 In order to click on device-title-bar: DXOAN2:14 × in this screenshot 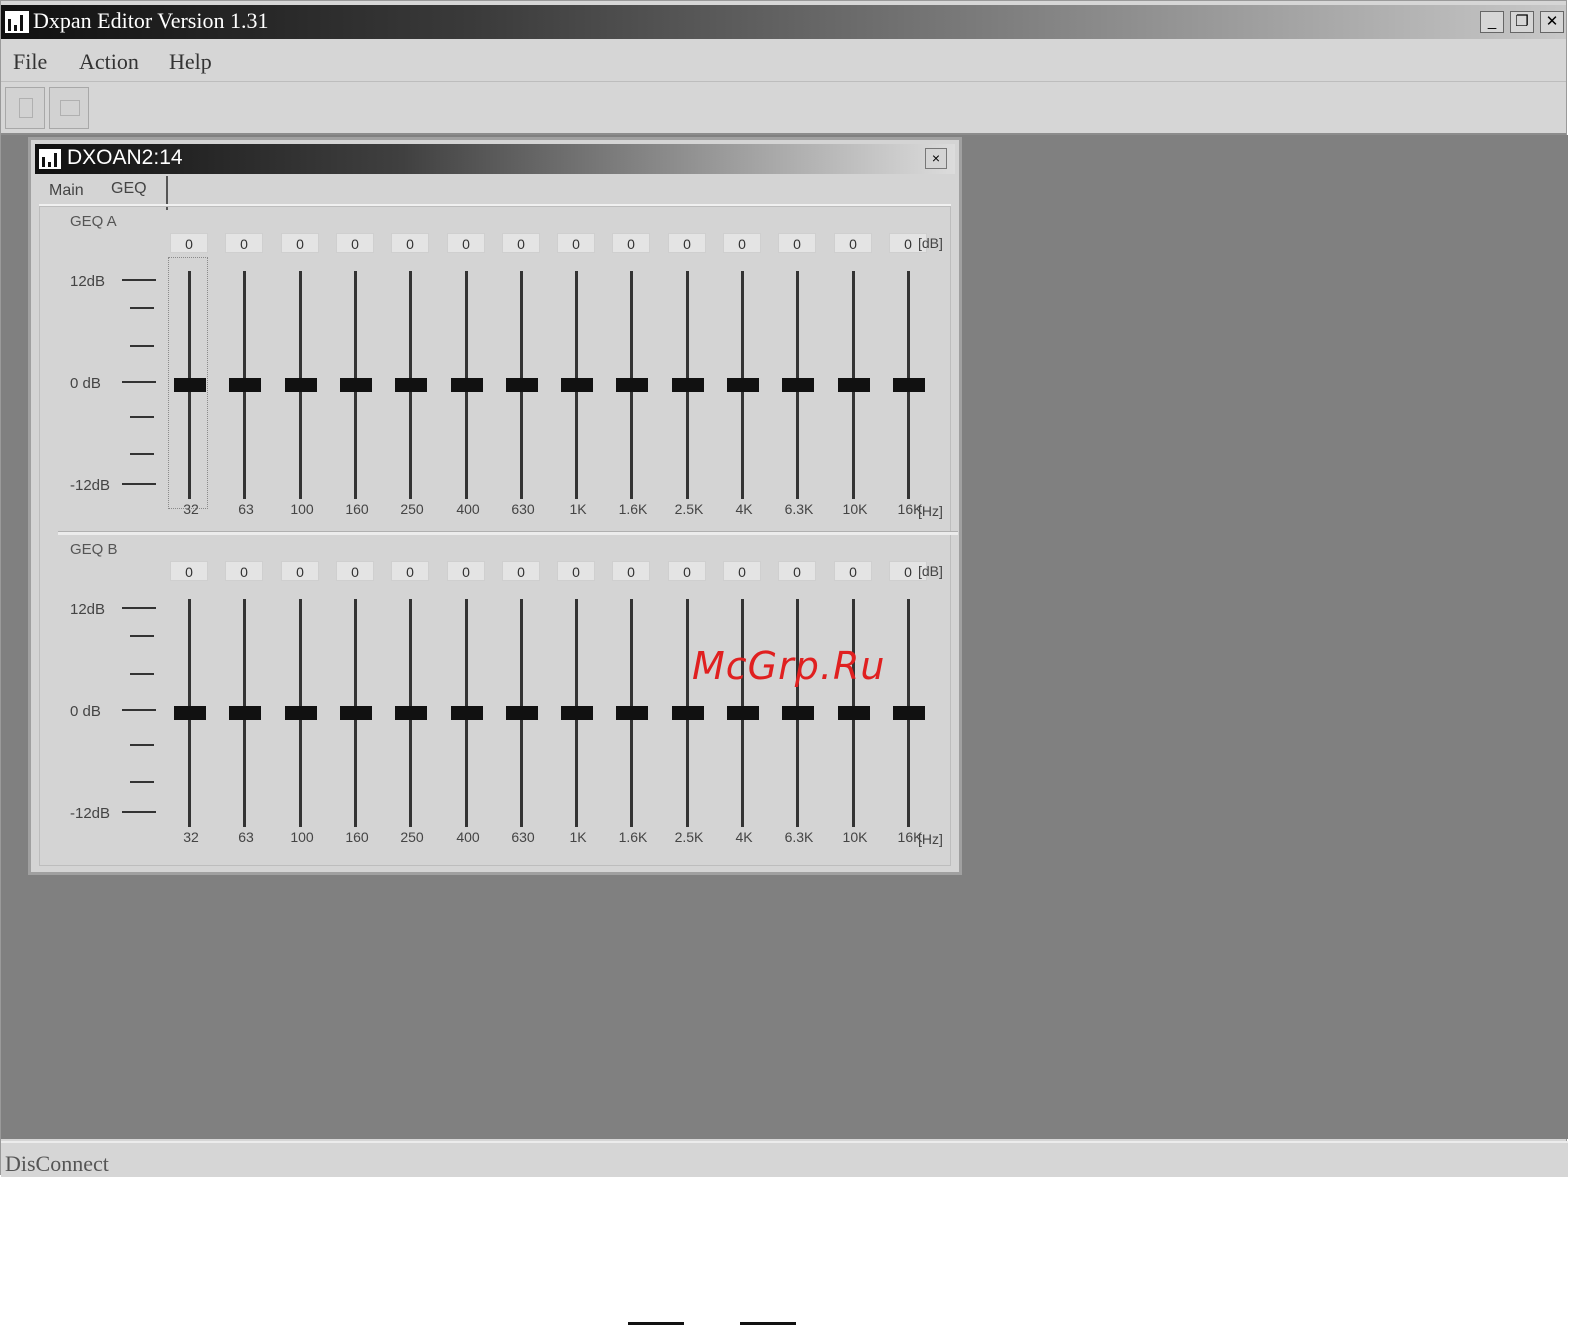, I will do `click(495, 159)`.